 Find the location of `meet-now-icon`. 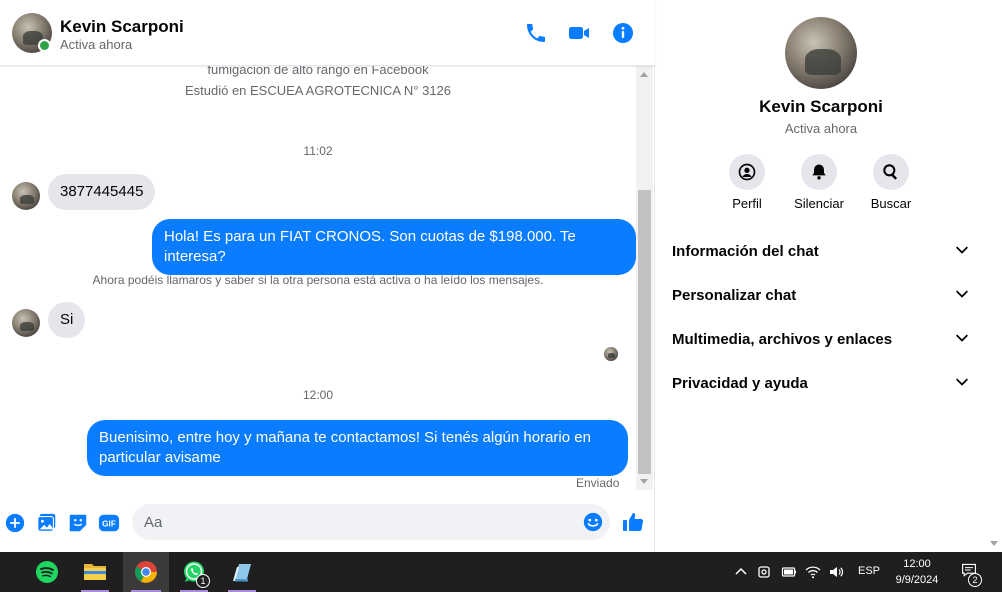

meet-now-icon is located at coordinates (764, 572).